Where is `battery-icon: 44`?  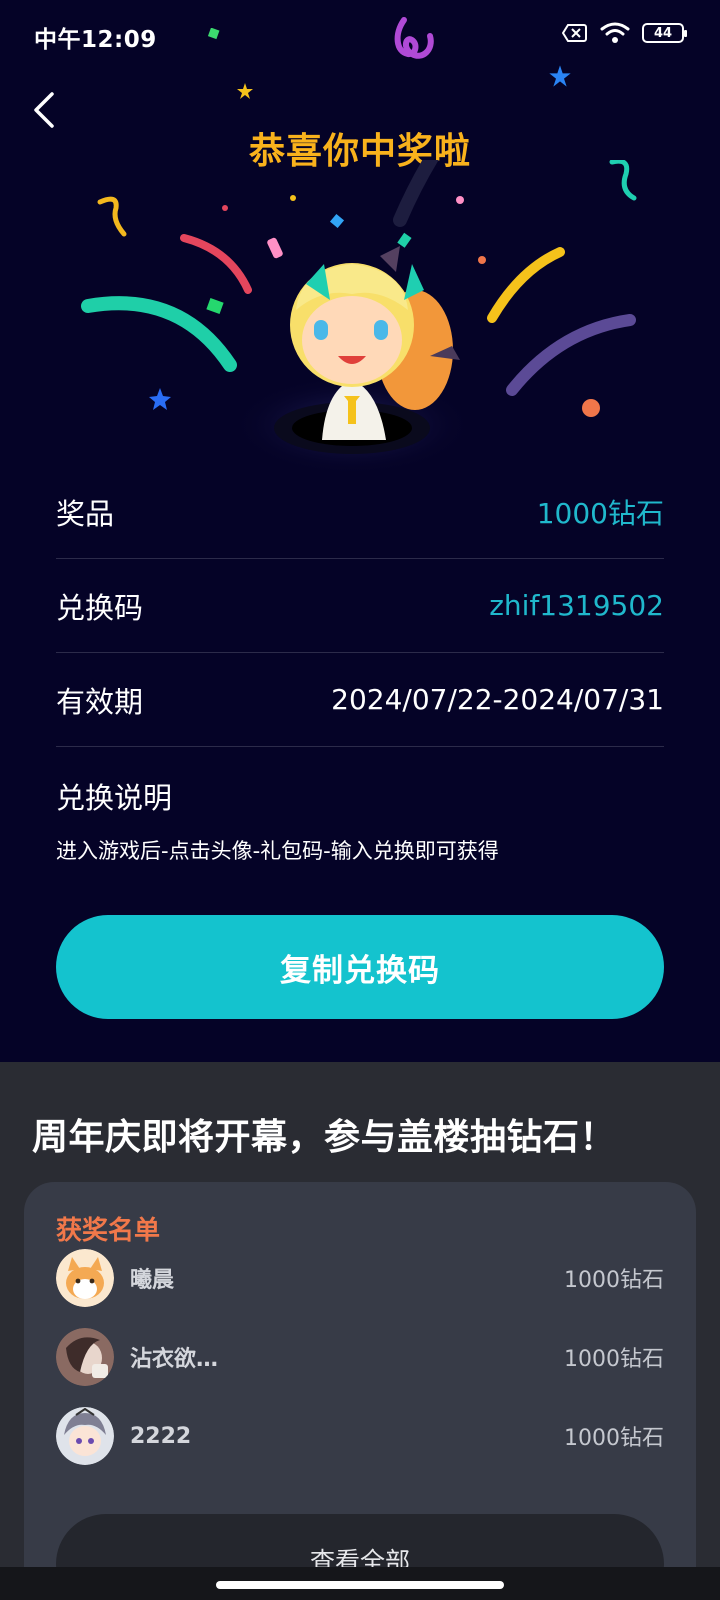
battery-icon: 44 is located at coordinates (664, 33).